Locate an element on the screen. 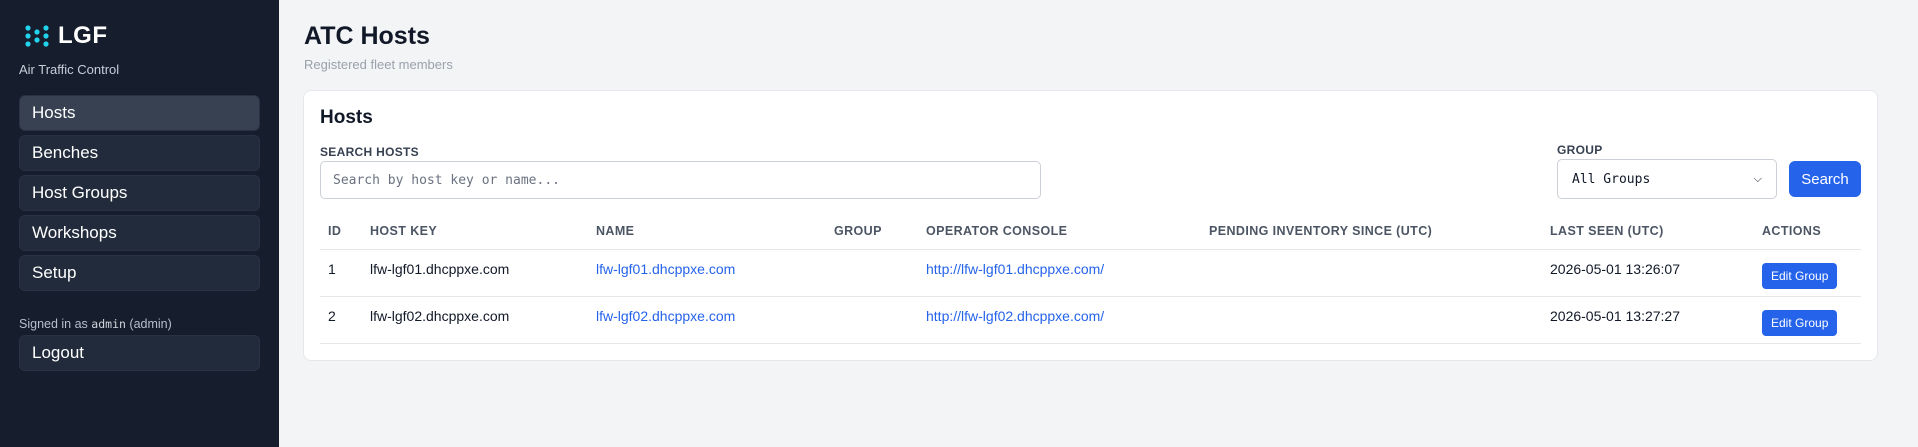  group-select-value: All Groups is located at coordinates (1611, 179).